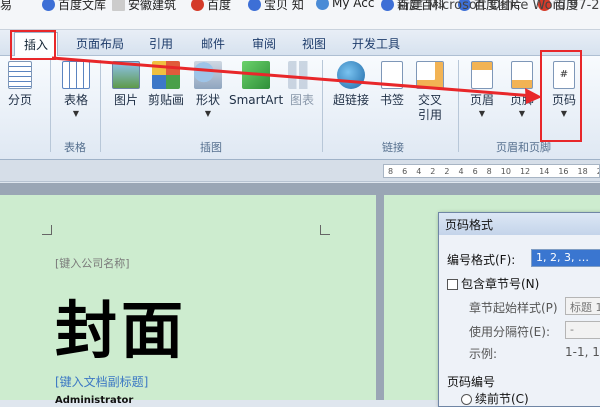 The height and width of the screenshot is (407, 600). I want to click on arrow-head, so click(533, 96).